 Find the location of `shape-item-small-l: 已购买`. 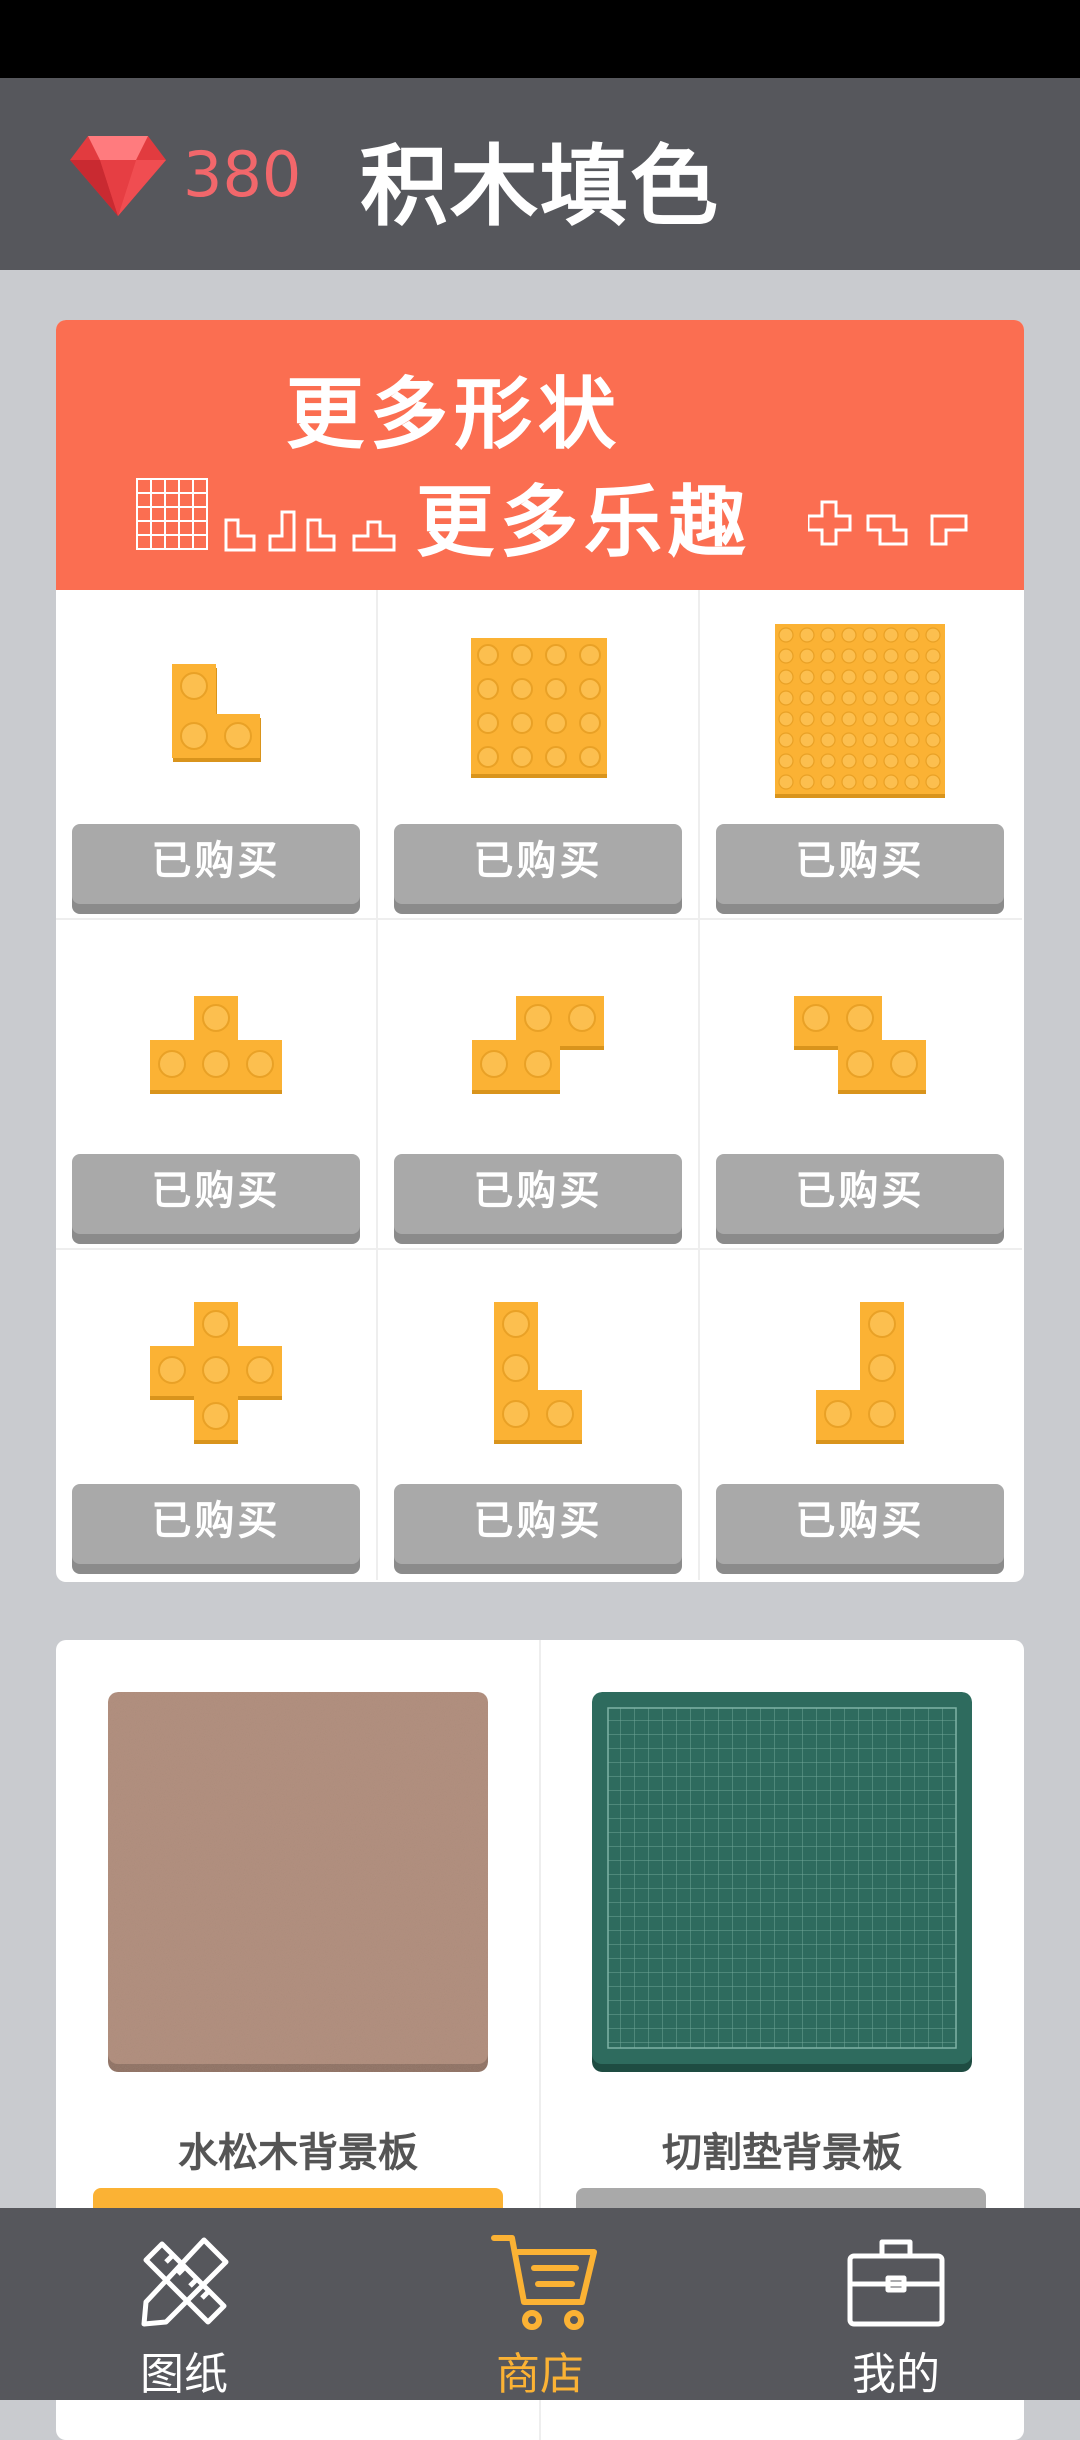

shape-item-small-l: 已购买 is located at coordinates (217, 755).